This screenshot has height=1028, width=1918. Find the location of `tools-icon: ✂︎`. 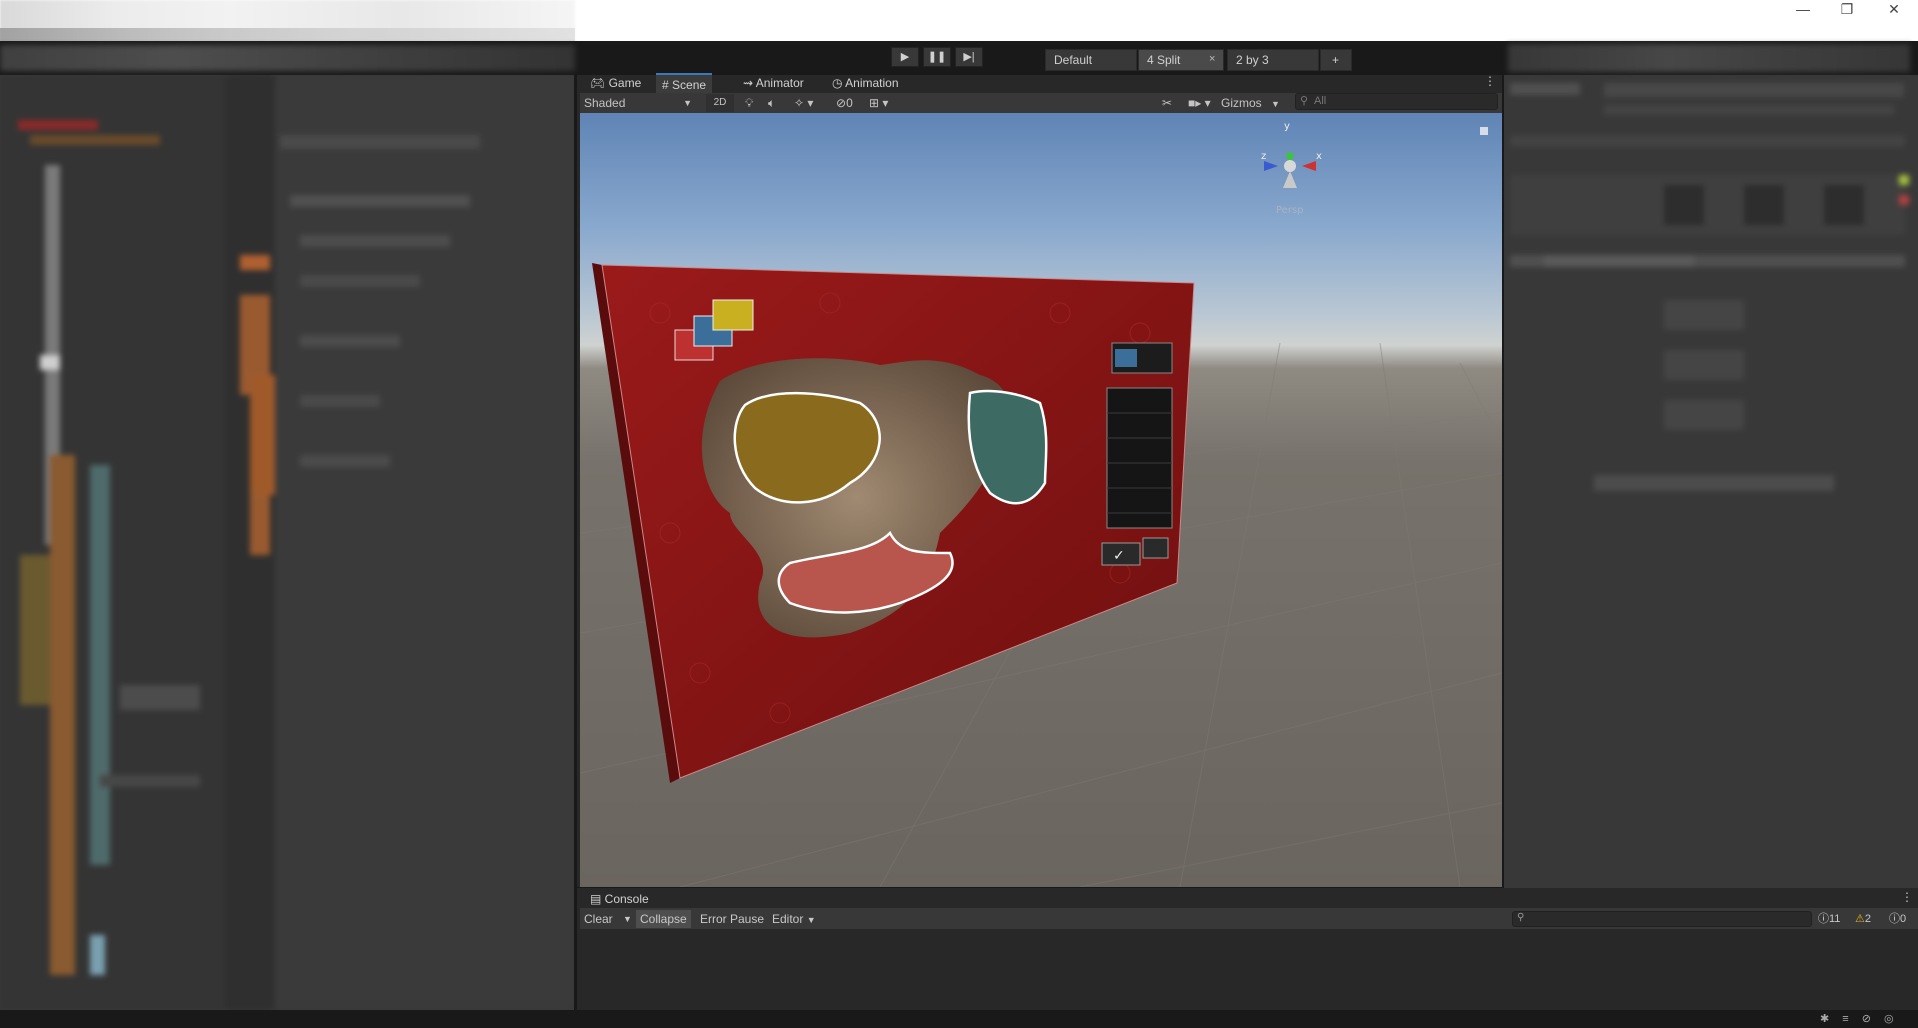

tools-icon: ✂︎ is located at coordinates (1167, 103).